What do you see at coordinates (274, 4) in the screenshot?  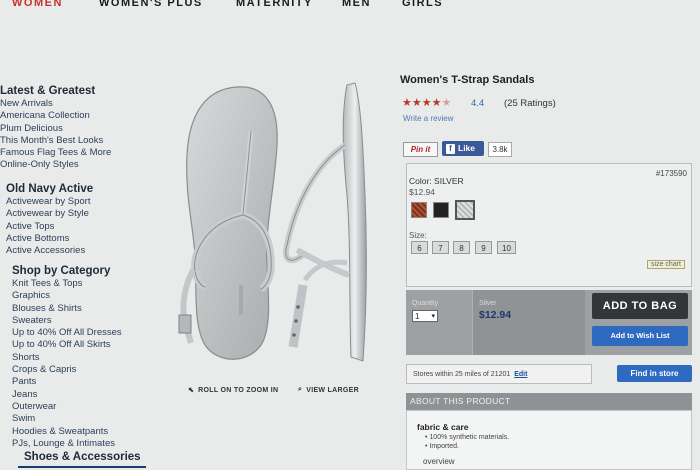 I see `nav-maternity: MATERNITY` at bounding box center [274, 4].